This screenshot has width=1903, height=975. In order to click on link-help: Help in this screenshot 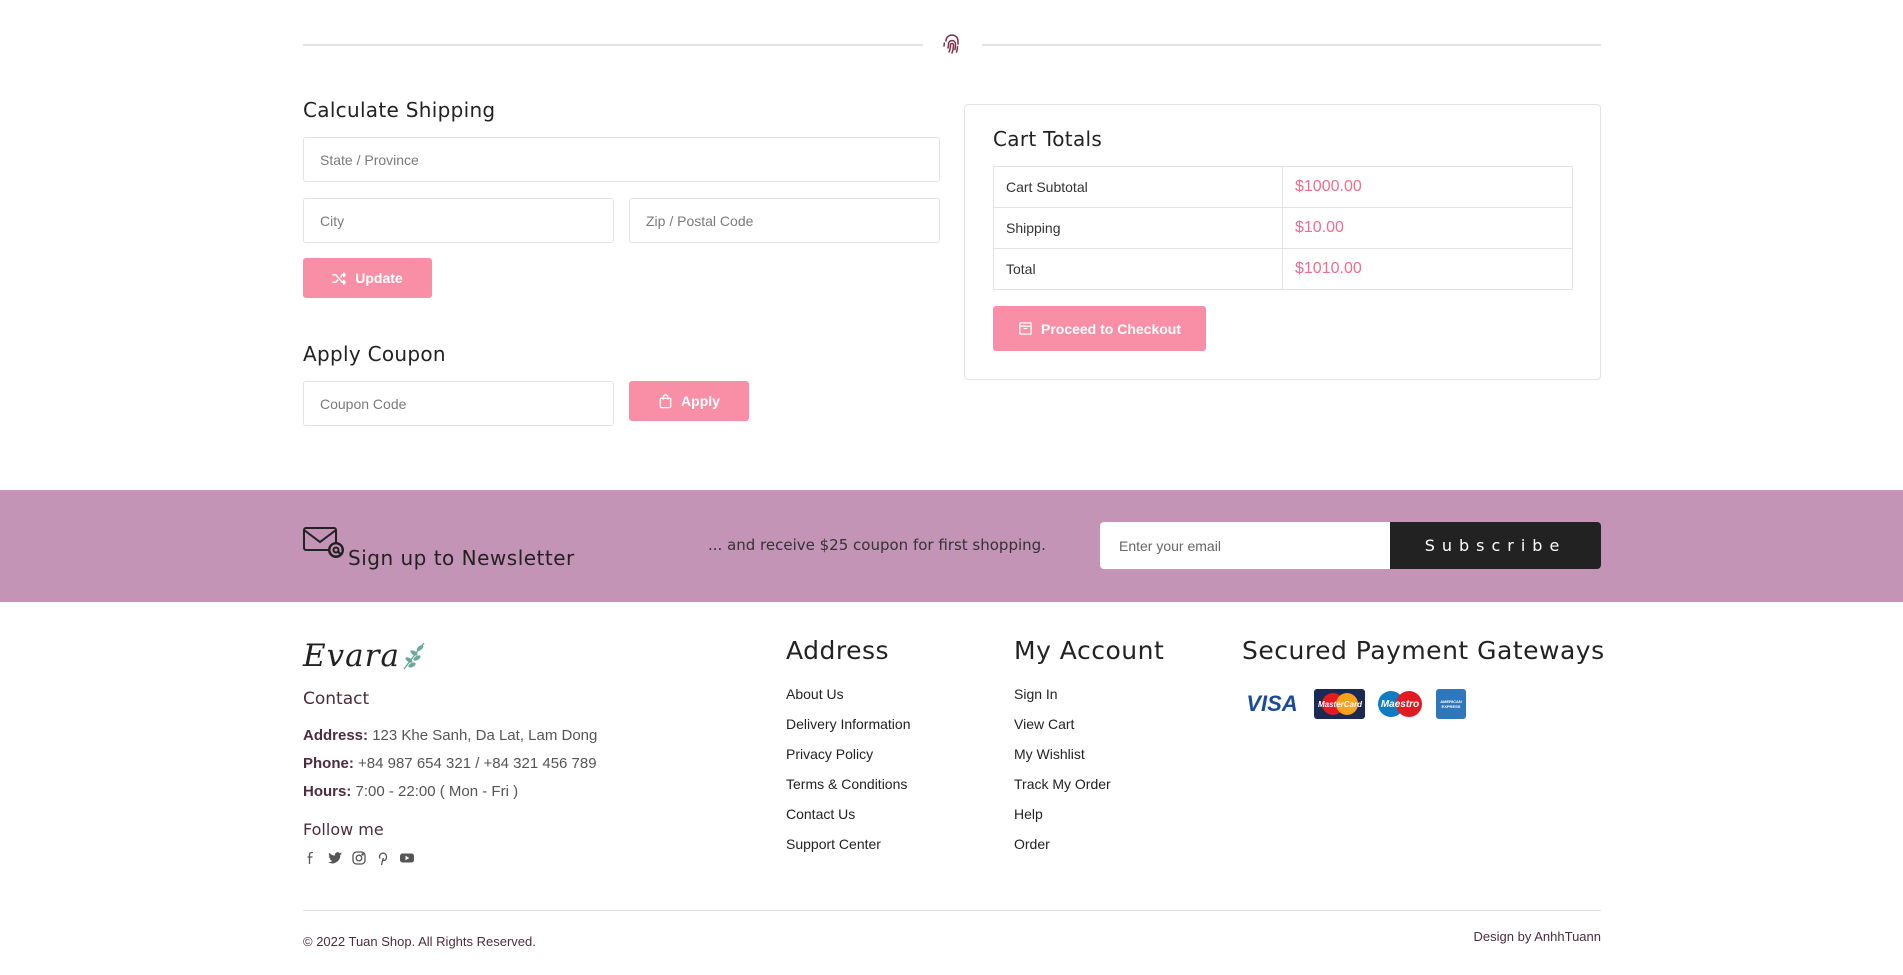, I will do `click(1062, 814)`.